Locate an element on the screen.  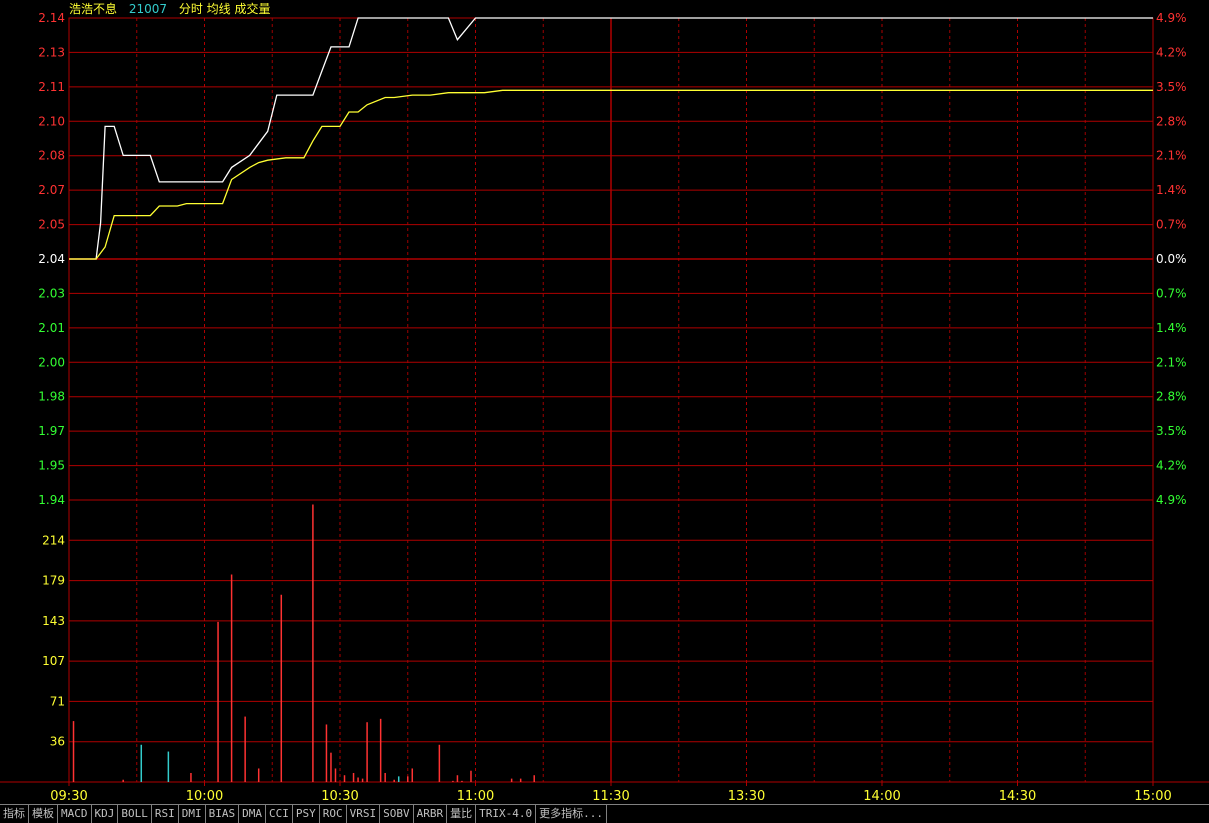
y-tick-label-left: 2.14 is located at coordinates (51, 18).